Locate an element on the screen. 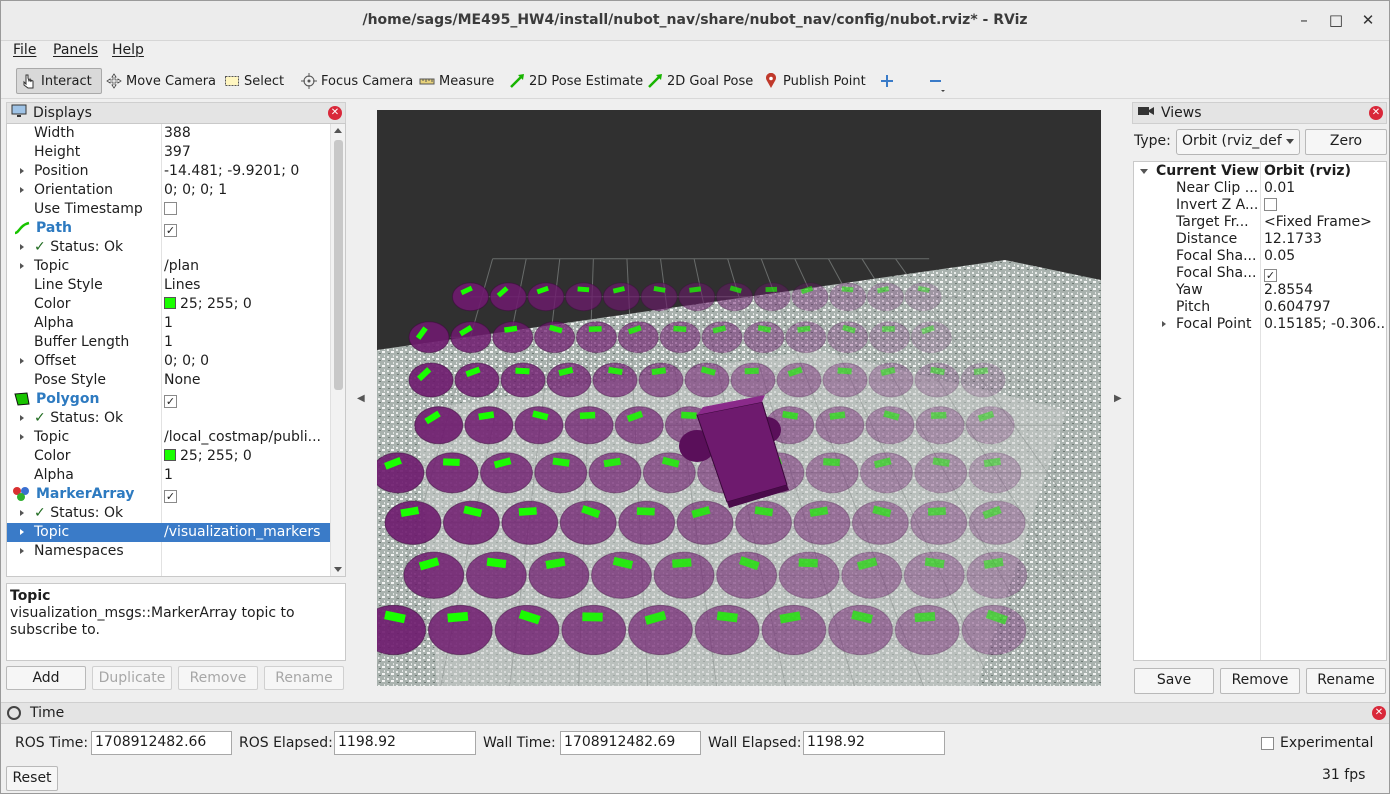  tree-row: Namespaces is located at coordinates (169, 551).